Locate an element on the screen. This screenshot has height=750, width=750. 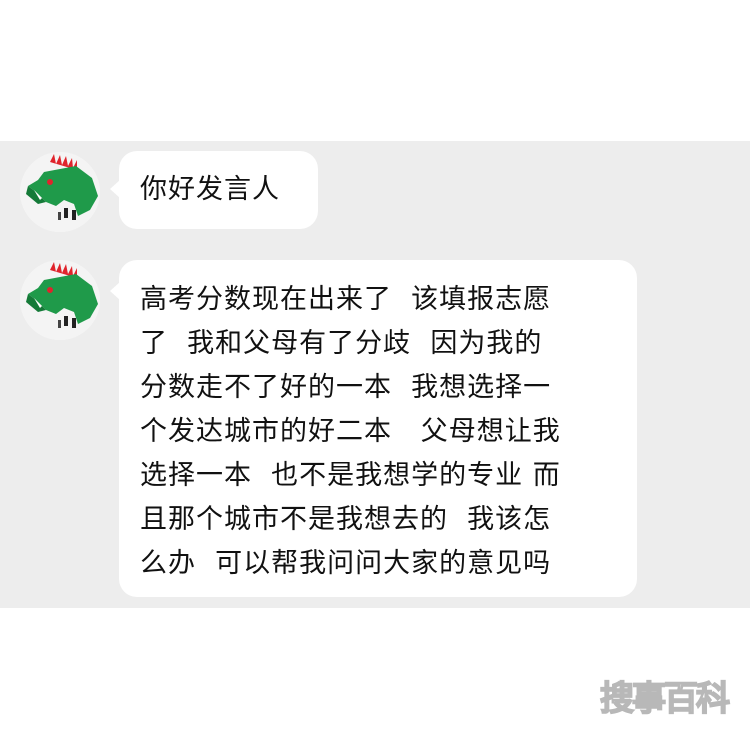
message-bubble: 你好发言人 is located at coordinates (214, 190).